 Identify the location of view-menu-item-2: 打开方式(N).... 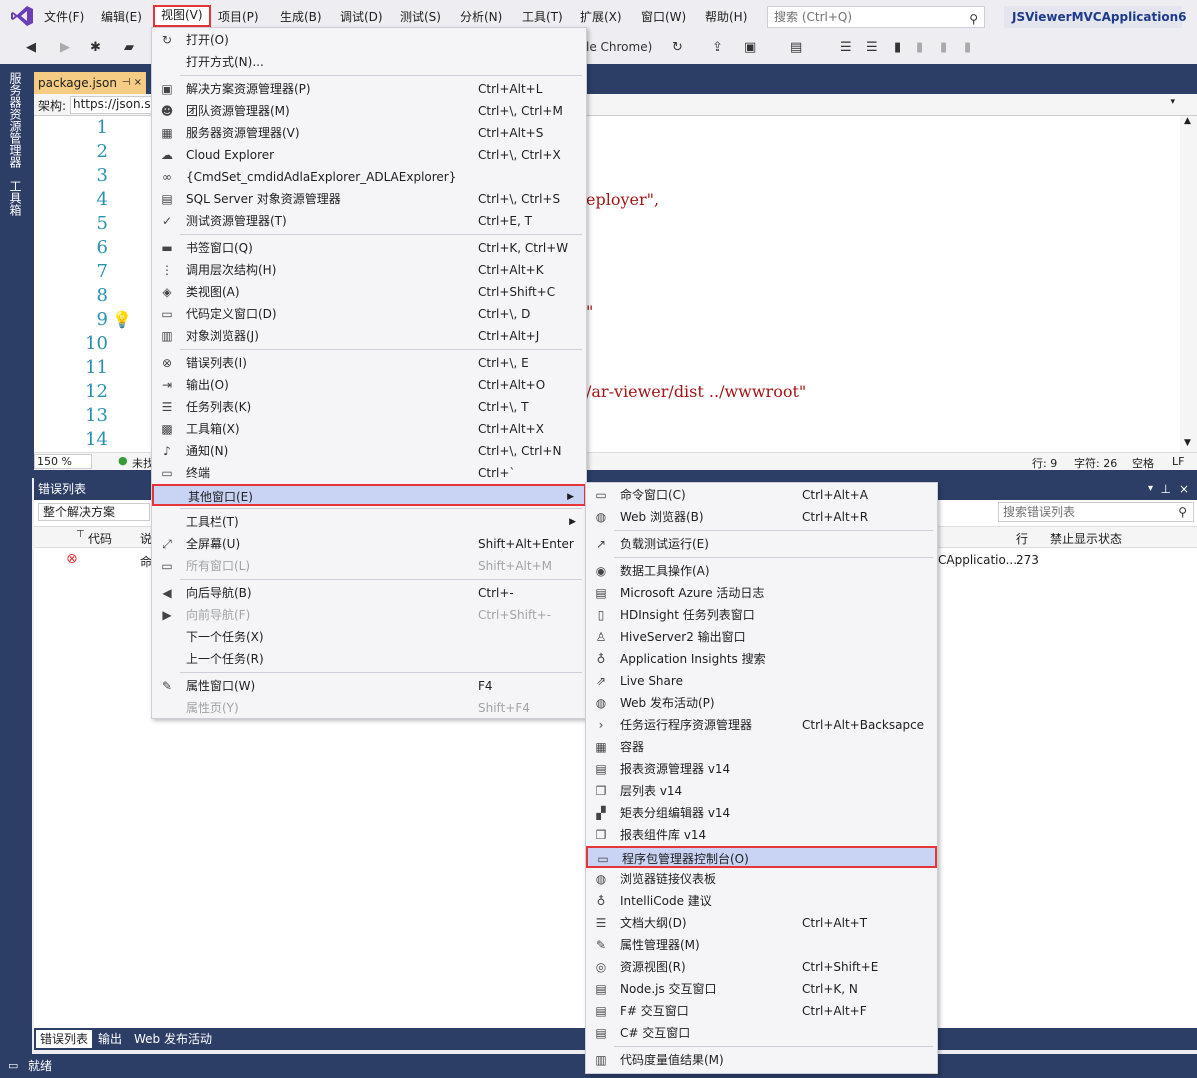
(369, 62).